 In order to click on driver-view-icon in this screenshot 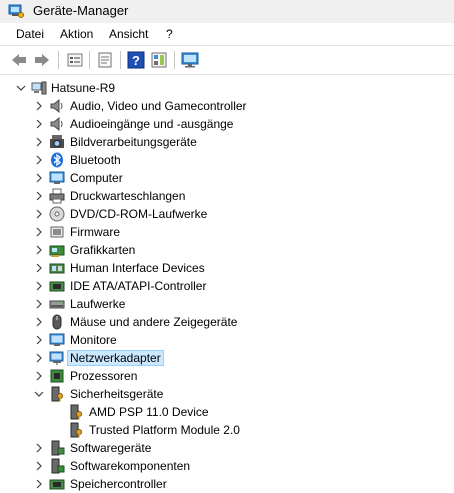, I will do `click(159, 60)`.